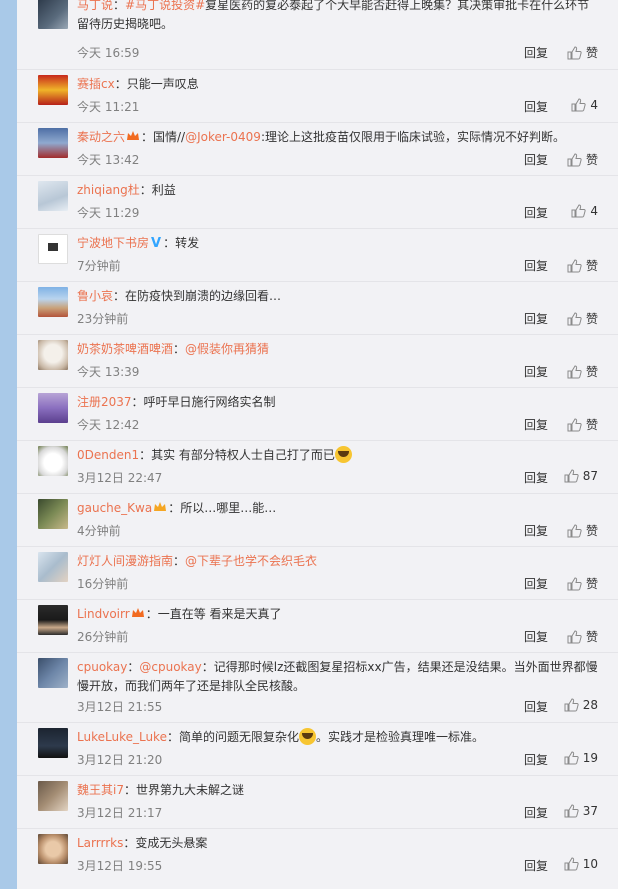 Image resolution: width=618 pixels, height=889 pixels. I want to click on laughing-emoji-icon, so click(343, 454).